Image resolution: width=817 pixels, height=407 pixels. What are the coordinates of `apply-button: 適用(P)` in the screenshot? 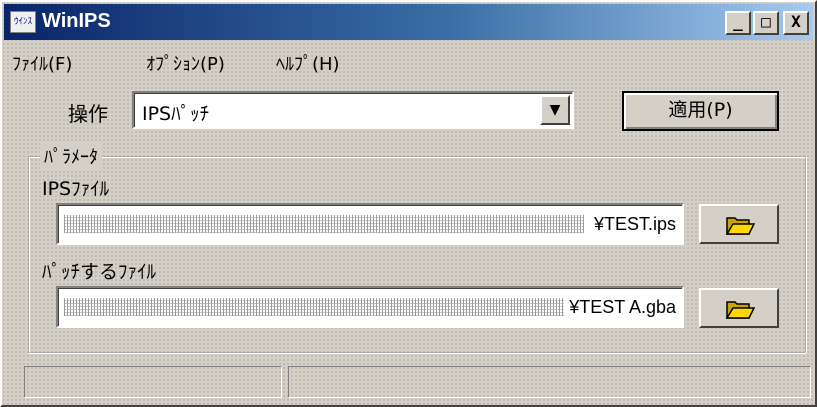 It's located at (700, 111).